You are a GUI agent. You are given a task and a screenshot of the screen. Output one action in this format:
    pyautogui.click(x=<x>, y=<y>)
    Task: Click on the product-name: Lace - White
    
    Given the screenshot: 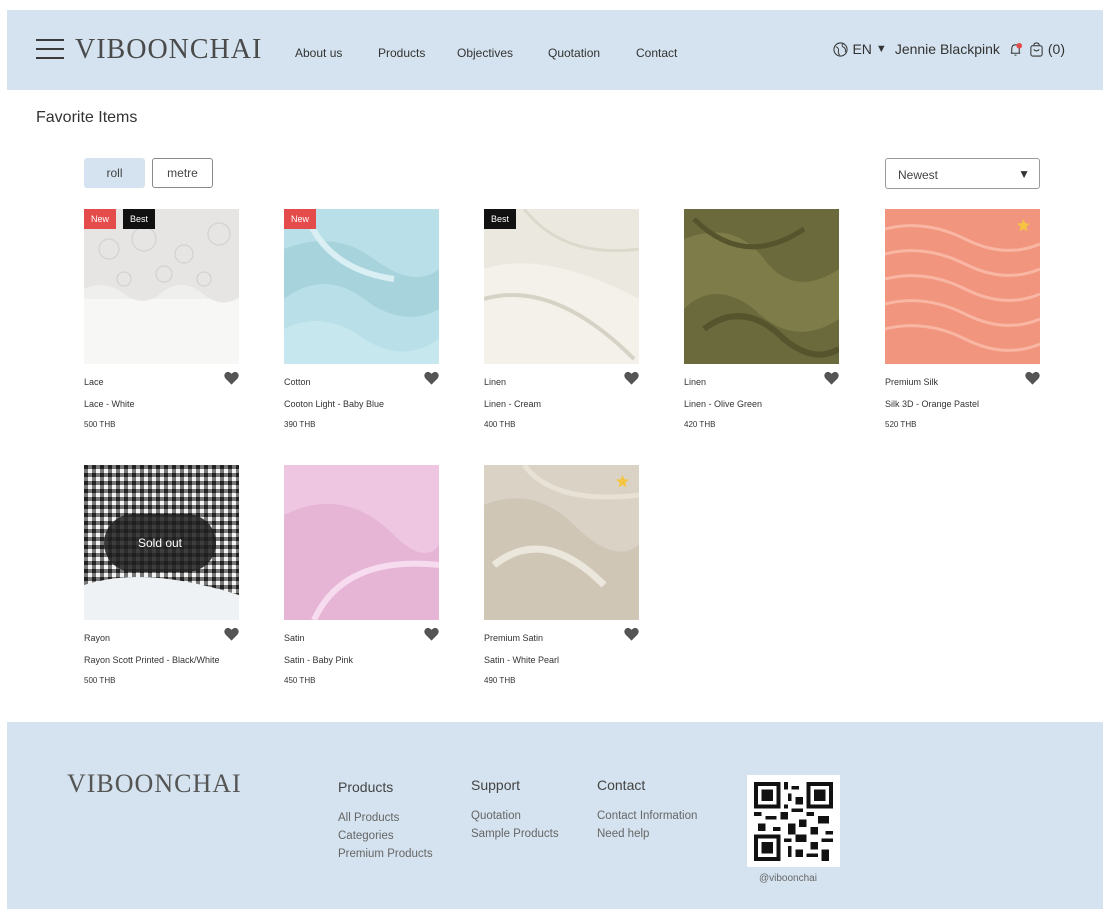 What is the action you would take?
    pyautogui.click(x=109, y=404)
    